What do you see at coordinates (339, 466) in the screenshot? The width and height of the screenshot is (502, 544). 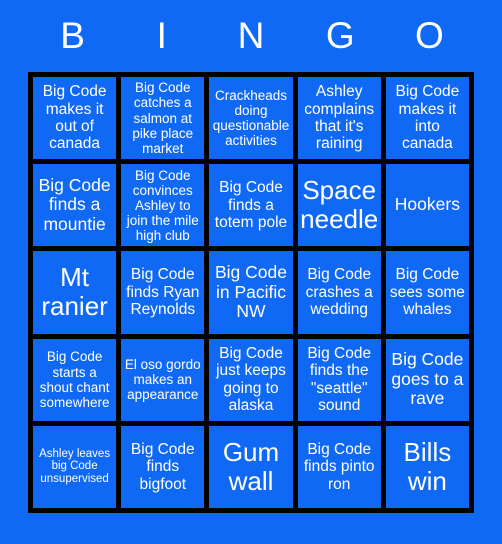 I see `bingo-cell: Big Code finds pinto ron` at bounding box center [339, 466].